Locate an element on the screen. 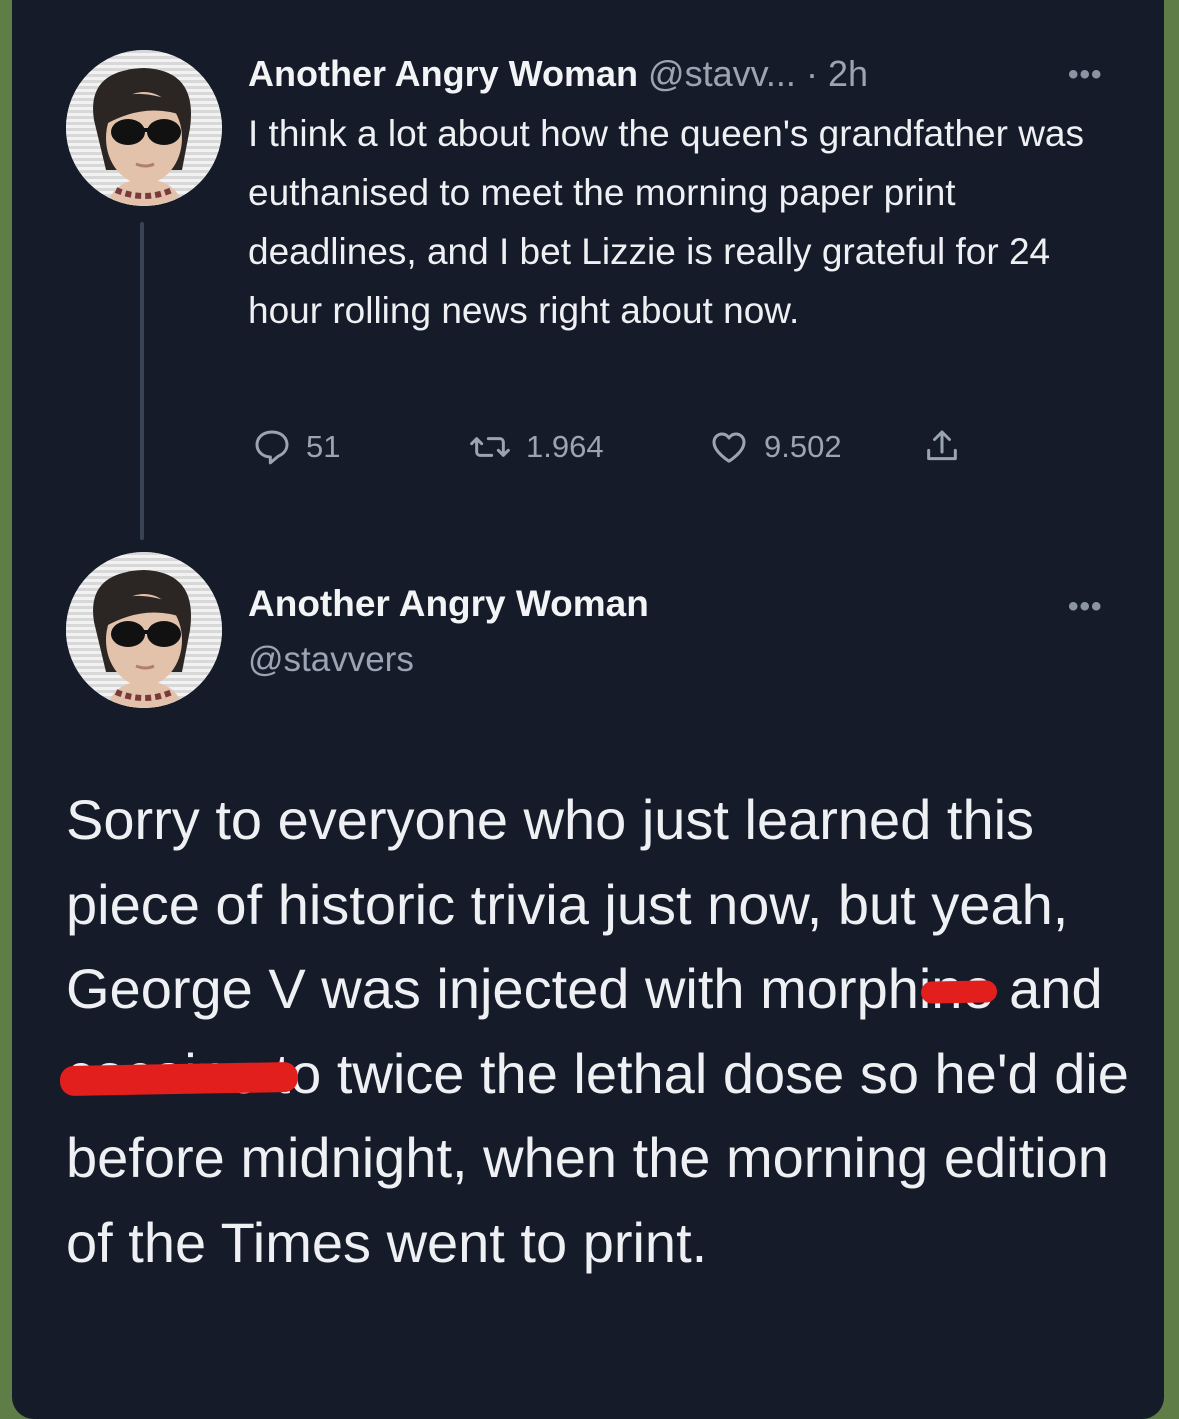 This screenshot has height=1419, width=1179. reply-icon is located at coordinates (272, 447).